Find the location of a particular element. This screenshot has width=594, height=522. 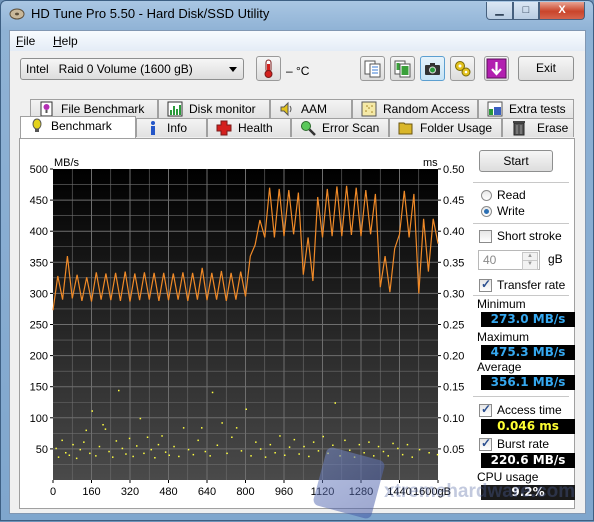

average-label: Average is located at coordinates (499, 367).